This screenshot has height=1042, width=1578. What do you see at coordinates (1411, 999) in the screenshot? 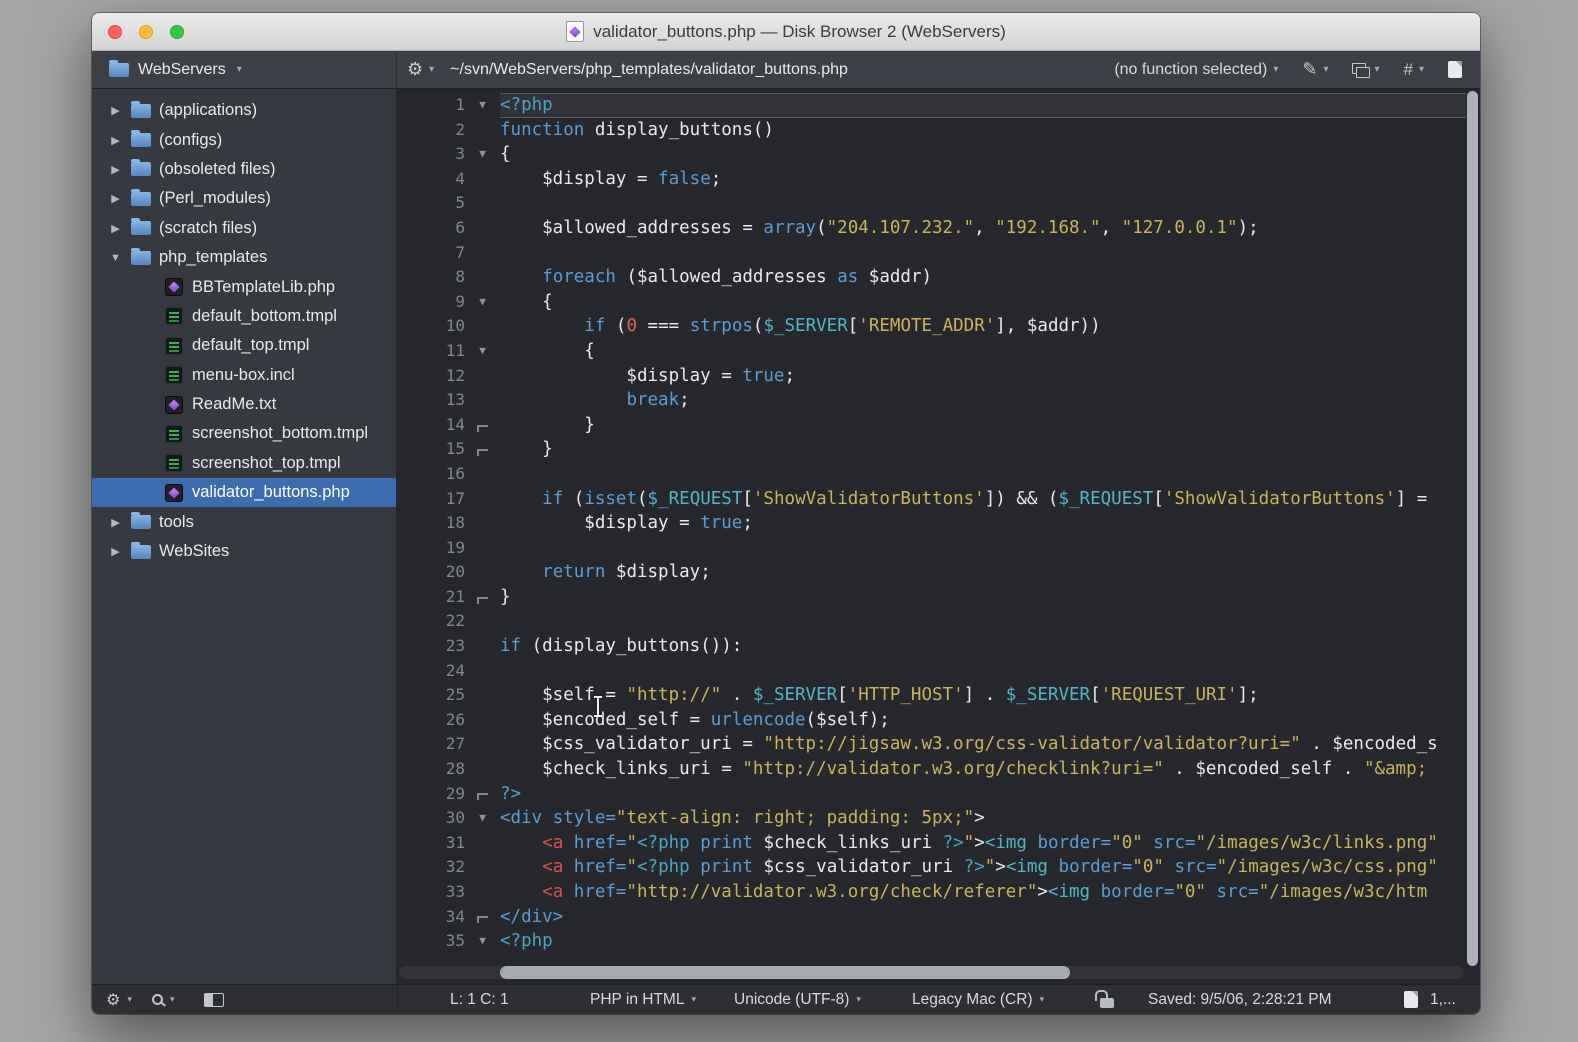
I see `document-info-button` at bounding box center [1411, 999].